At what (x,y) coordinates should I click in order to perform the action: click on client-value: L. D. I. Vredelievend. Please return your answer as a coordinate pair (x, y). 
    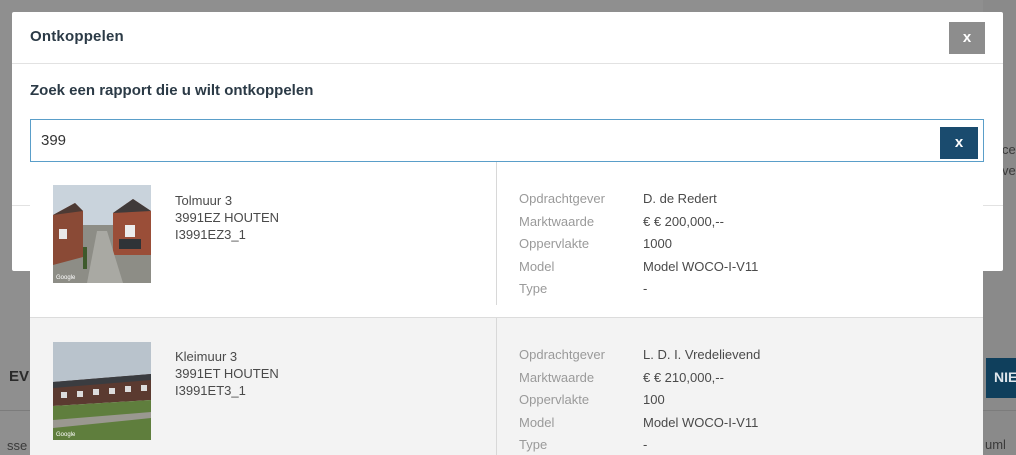
    Looking at the image, I should click on (702, 354).